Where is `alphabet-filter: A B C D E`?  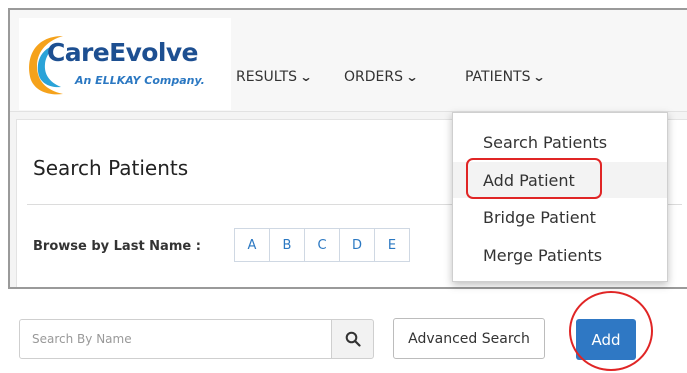
alphabet-filter: A B C D E is located at coordinates (322, 245).